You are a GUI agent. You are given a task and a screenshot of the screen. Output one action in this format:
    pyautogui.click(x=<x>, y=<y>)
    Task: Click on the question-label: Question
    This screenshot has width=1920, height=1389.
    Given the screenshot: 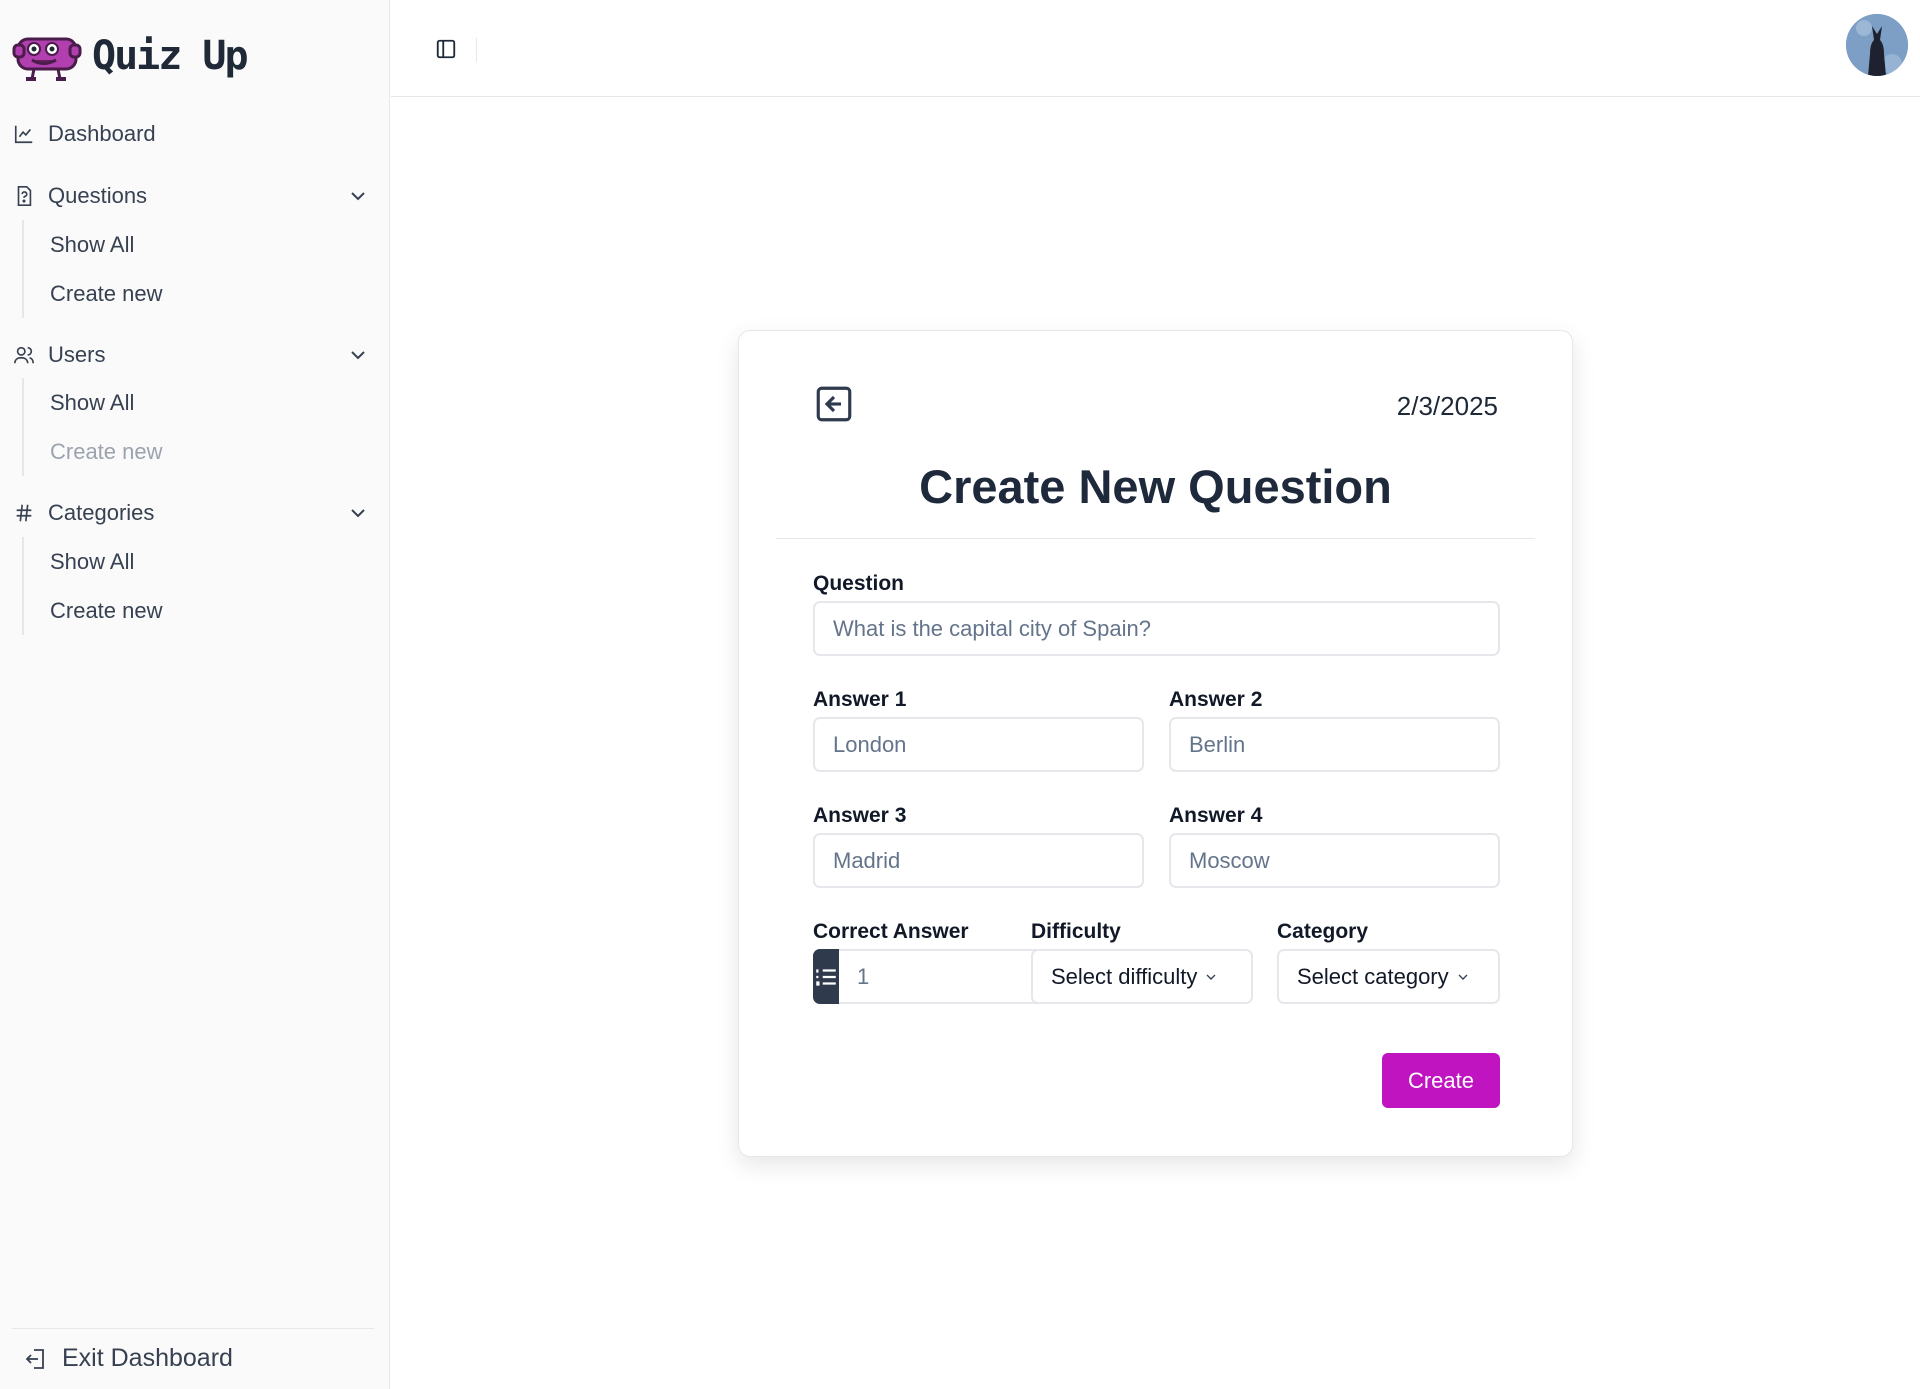 What is the action you would take?
    pyautogui.click(x=859, y=583)
    